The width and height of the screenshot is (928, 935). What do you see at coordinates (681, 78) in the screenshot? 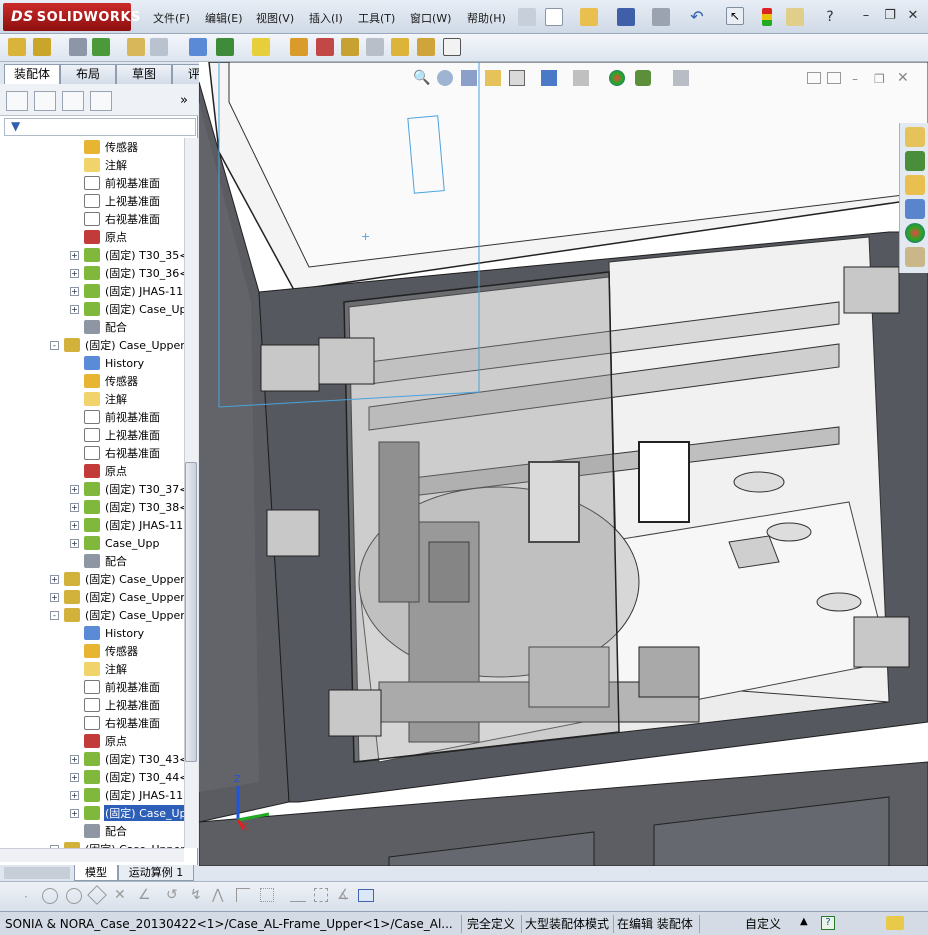
I see `view-settings-icon` at bounding box center [681, 78].